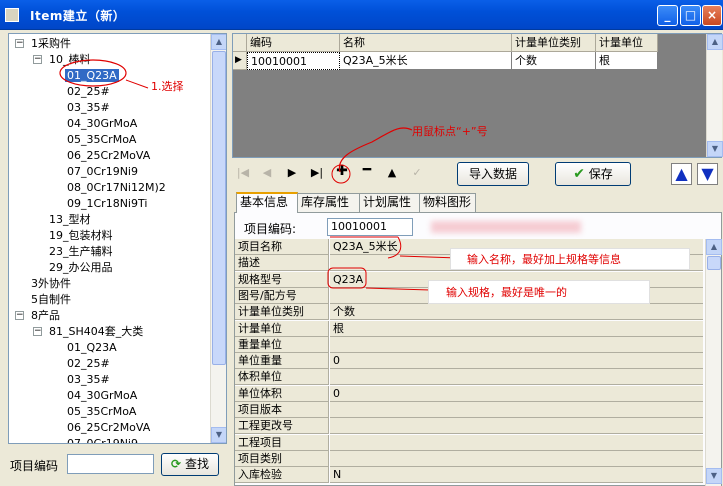  What do you see at coordinates (347, 278) in the screenshot?
I see `spec-circle` at bounding box center [347, 278].